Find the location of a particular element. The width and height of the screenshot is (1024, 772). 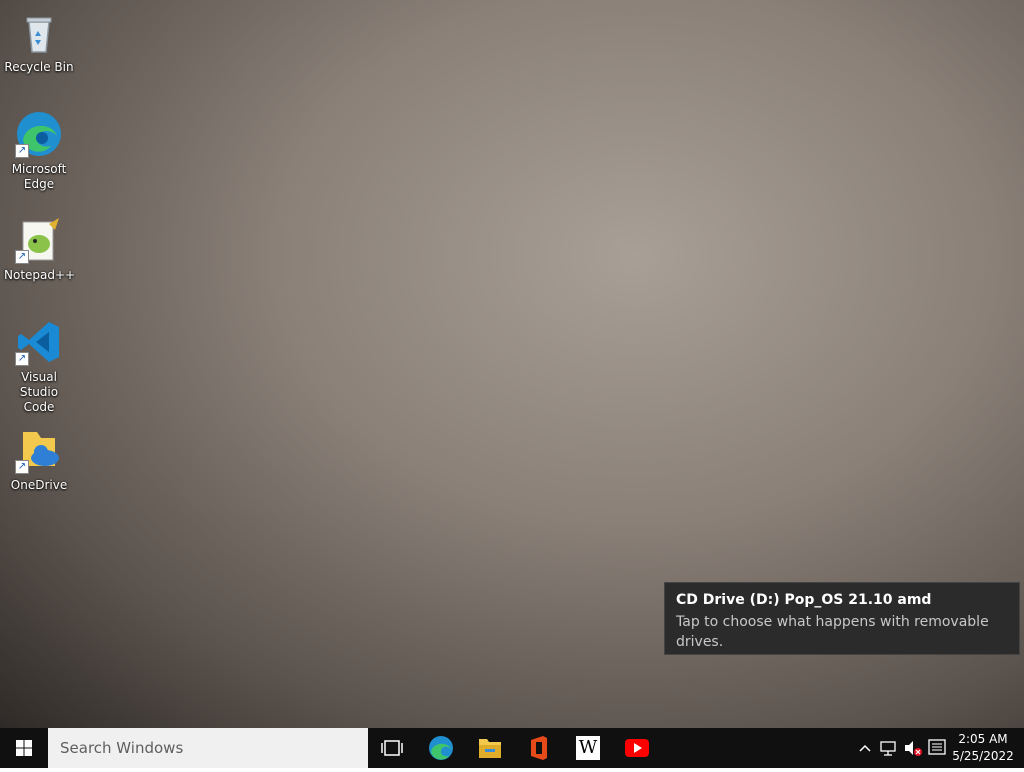

notification-center-icon is located at coordinates (937, 748).